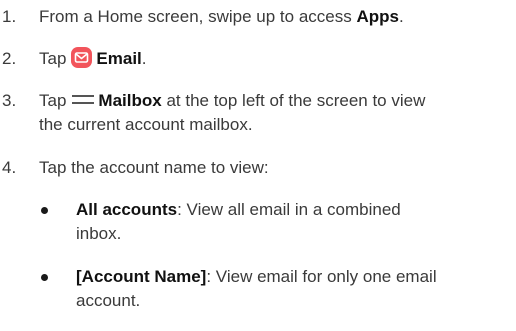 This screenshot has height=331, width=516. What do you see at coordinates (9, 58) in the screenshot?
I see `step-number: 2.` at bounding box center [9, 58].